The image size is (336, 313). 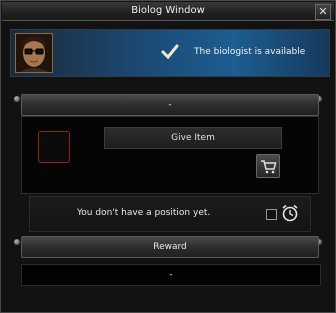 I want to click on give-item-button: Give Item, so click(x=193, y=138).